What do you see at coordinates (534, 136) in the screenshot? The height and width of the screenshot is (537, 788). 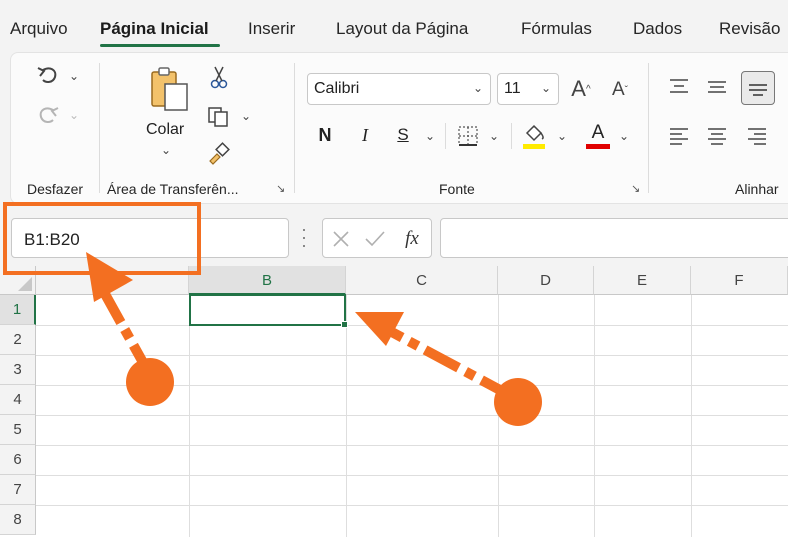 I see `fill-color-icon` at bounding box center [534, 136].